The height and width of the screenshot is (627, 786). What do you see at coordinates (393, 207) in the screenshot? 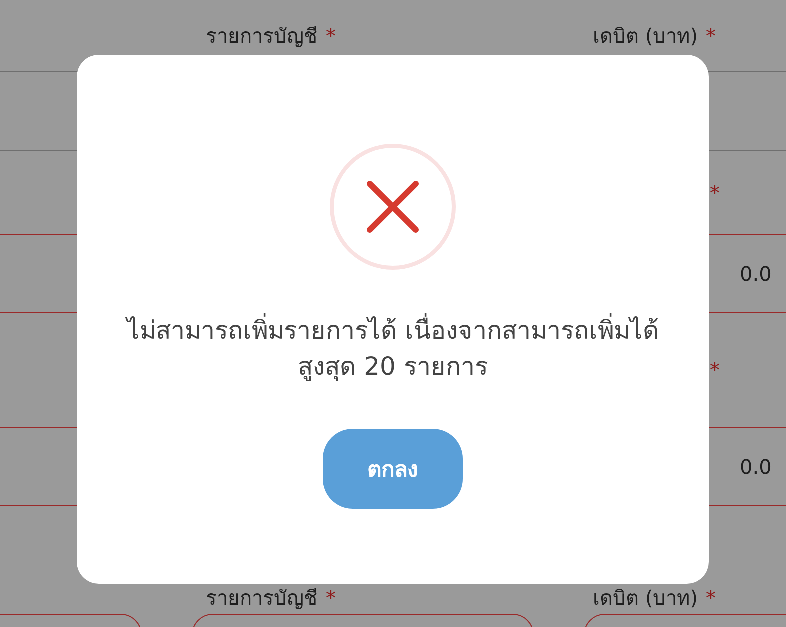
I see `error-icon` at bounding box center [393, 207].